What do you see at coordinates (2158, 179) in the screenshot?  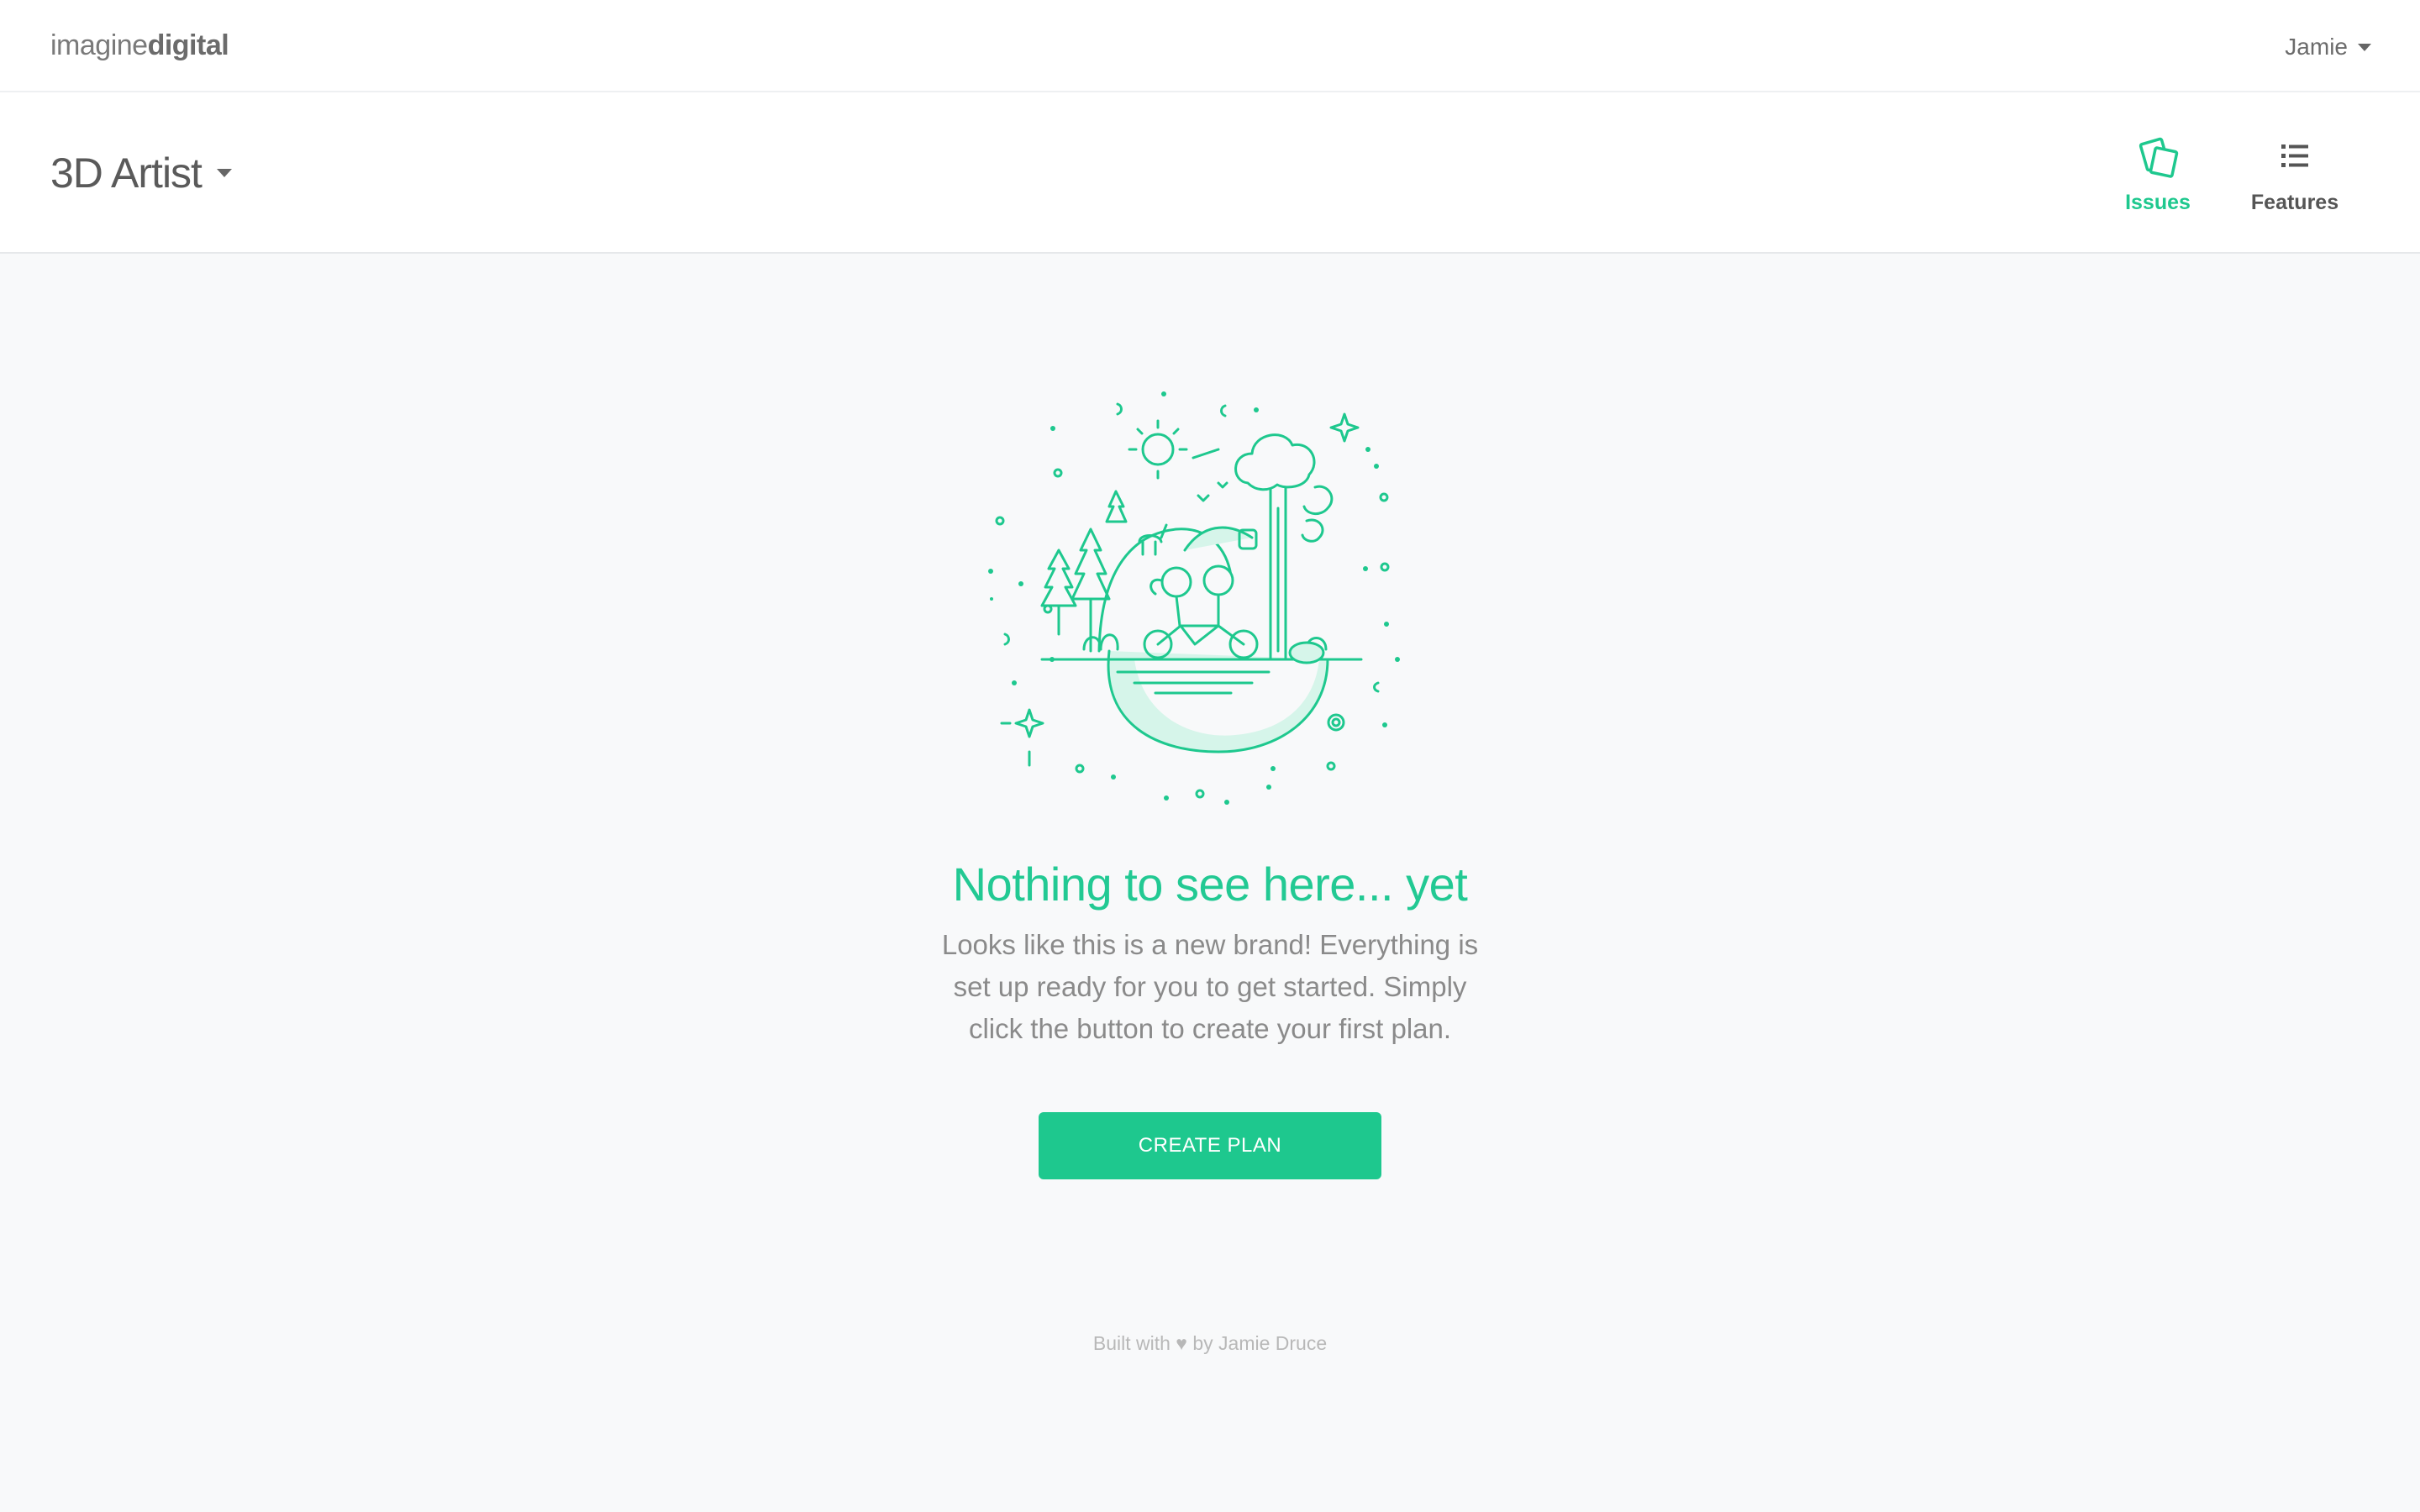 I see `tab-issues: Issues` at bounding box center [2158, 179].